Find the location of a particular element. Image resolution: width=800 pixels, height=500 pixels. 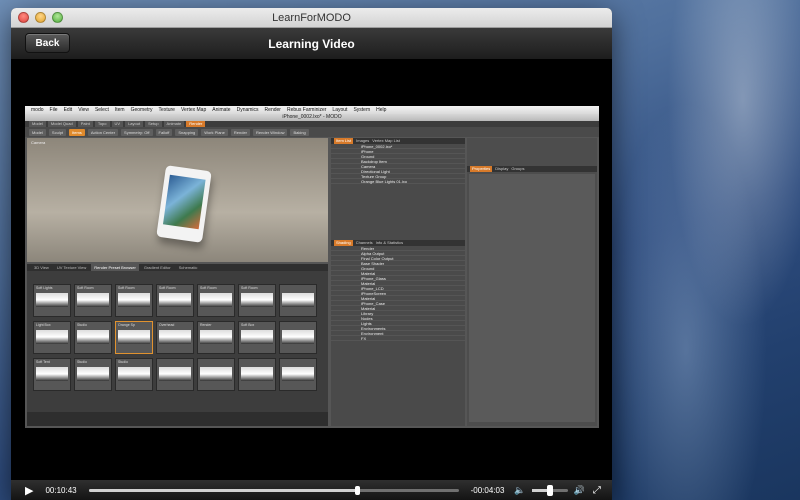

recorded-toolbar-button: Action Center is located at coordinates (103, 132).